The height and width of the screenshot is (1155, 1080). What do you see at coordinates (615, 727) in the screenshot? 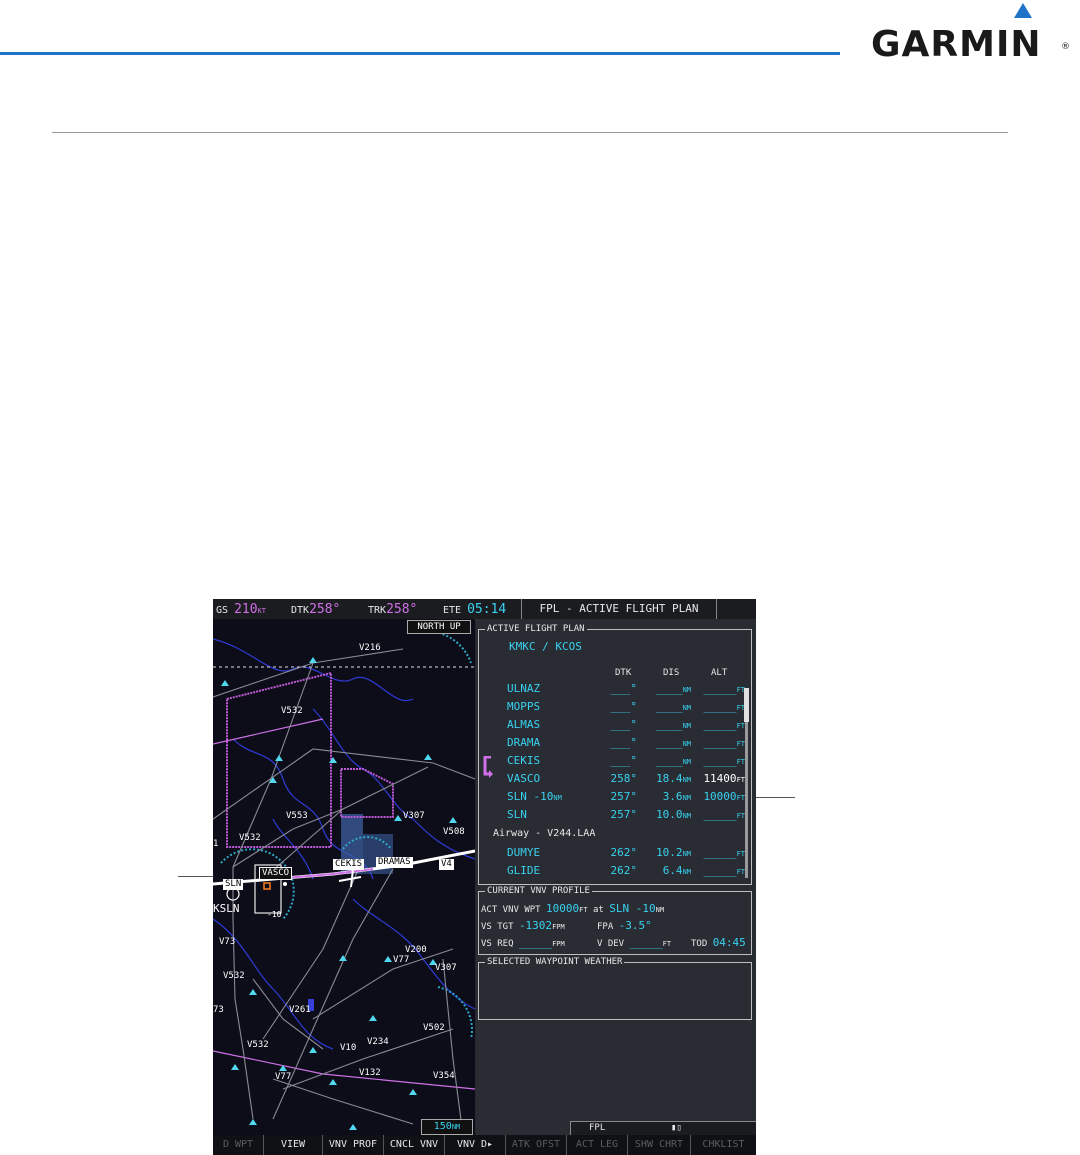
I see `flight-plan-row: ALMAS ___° ____NM _____FT` at bounding box center [615, 727].